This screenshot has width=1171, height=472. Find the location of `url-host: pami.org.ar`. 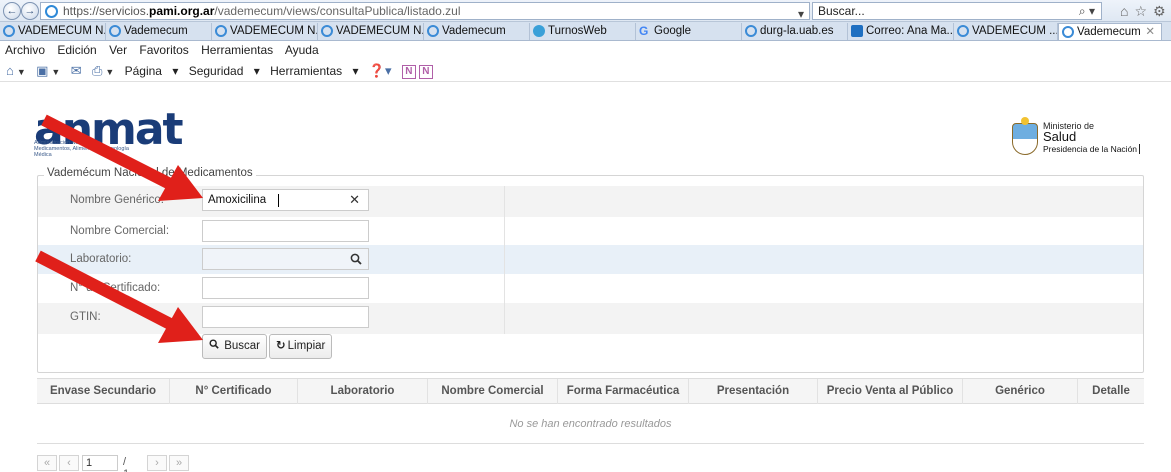

url-host: pami.org.ar is located at coordinates (182, 11).